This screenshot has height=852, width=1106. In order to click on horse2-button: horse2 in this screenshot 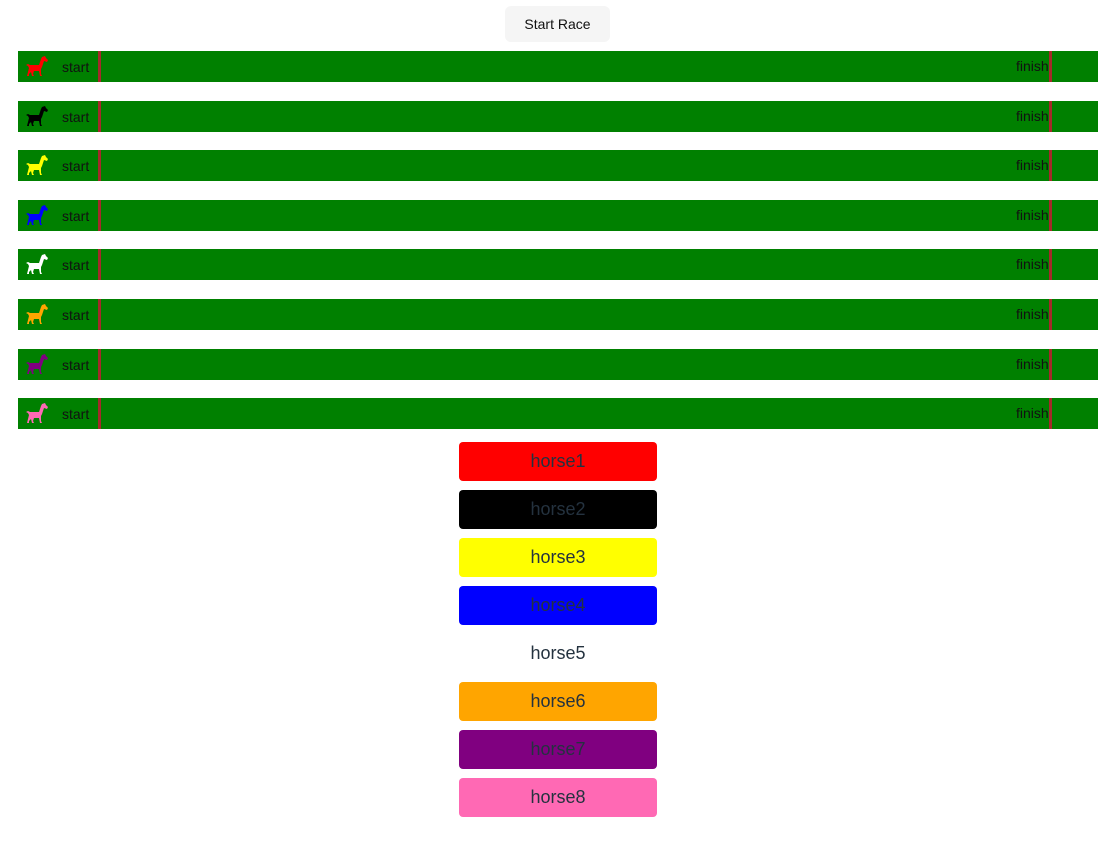, I will do `click(558, 509)`.